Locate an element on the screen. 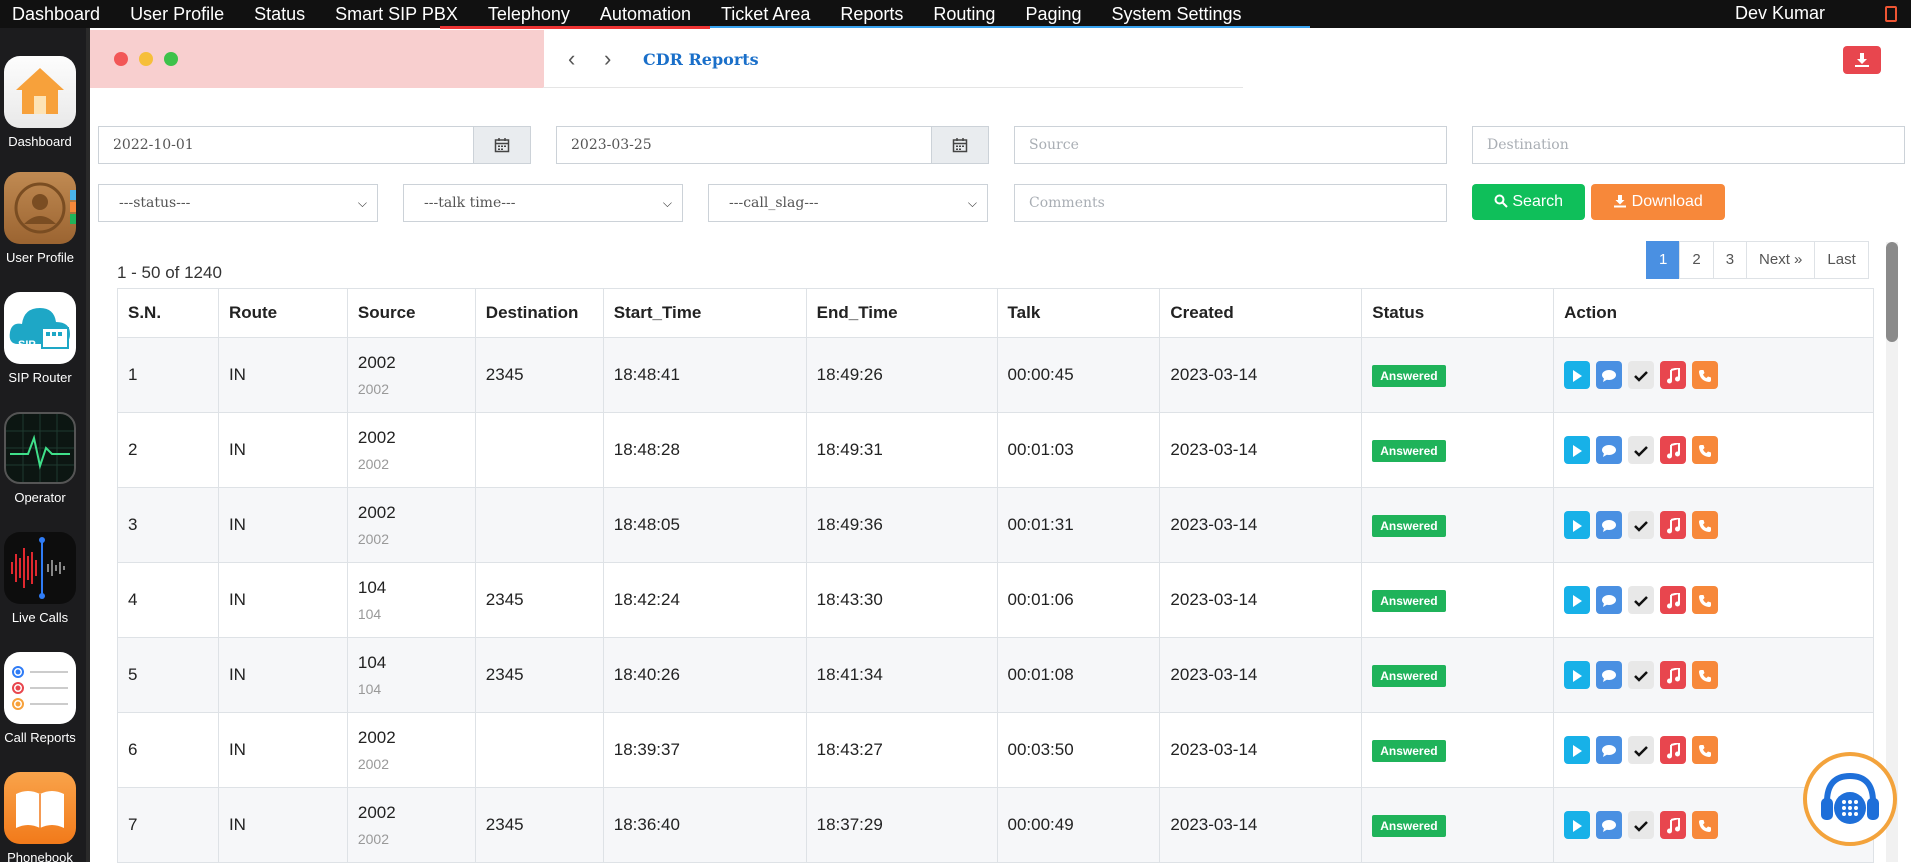  column-header-sn: S.N. is located at coordinates (168, 313).